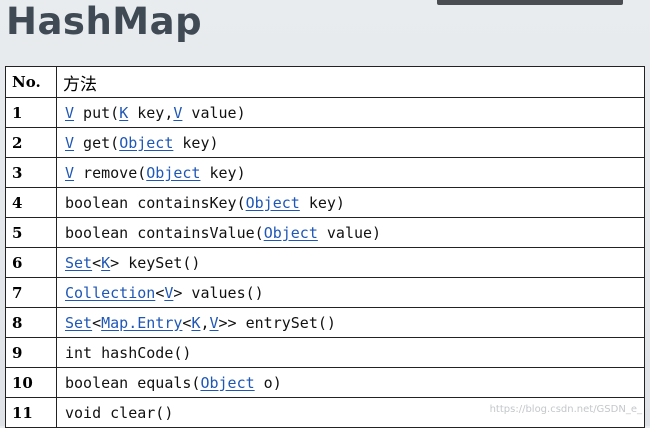 The image size is (650, 428). Describe the element at coordinates (31, 322) in the screenshot. I see `row-number: 8` at that location.